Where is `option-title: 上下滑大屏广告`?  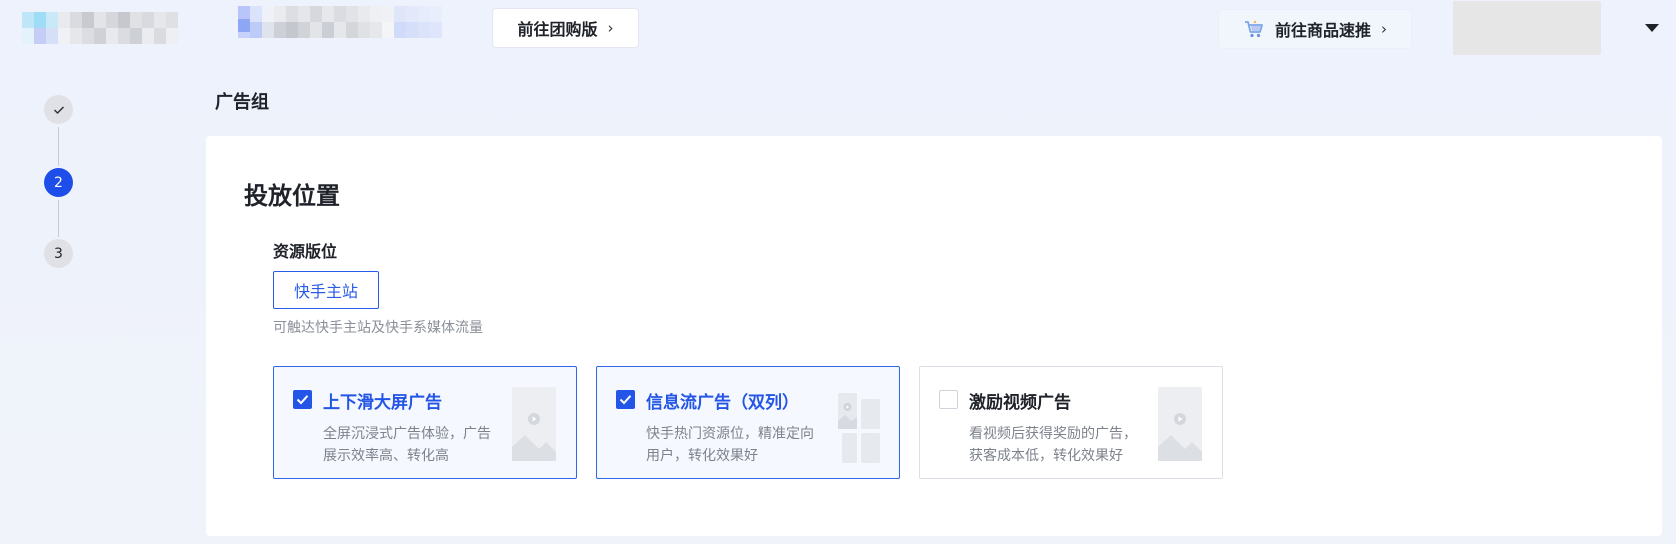
option-title: 上下滑大屏广告 is located at coordinates (382, 403).